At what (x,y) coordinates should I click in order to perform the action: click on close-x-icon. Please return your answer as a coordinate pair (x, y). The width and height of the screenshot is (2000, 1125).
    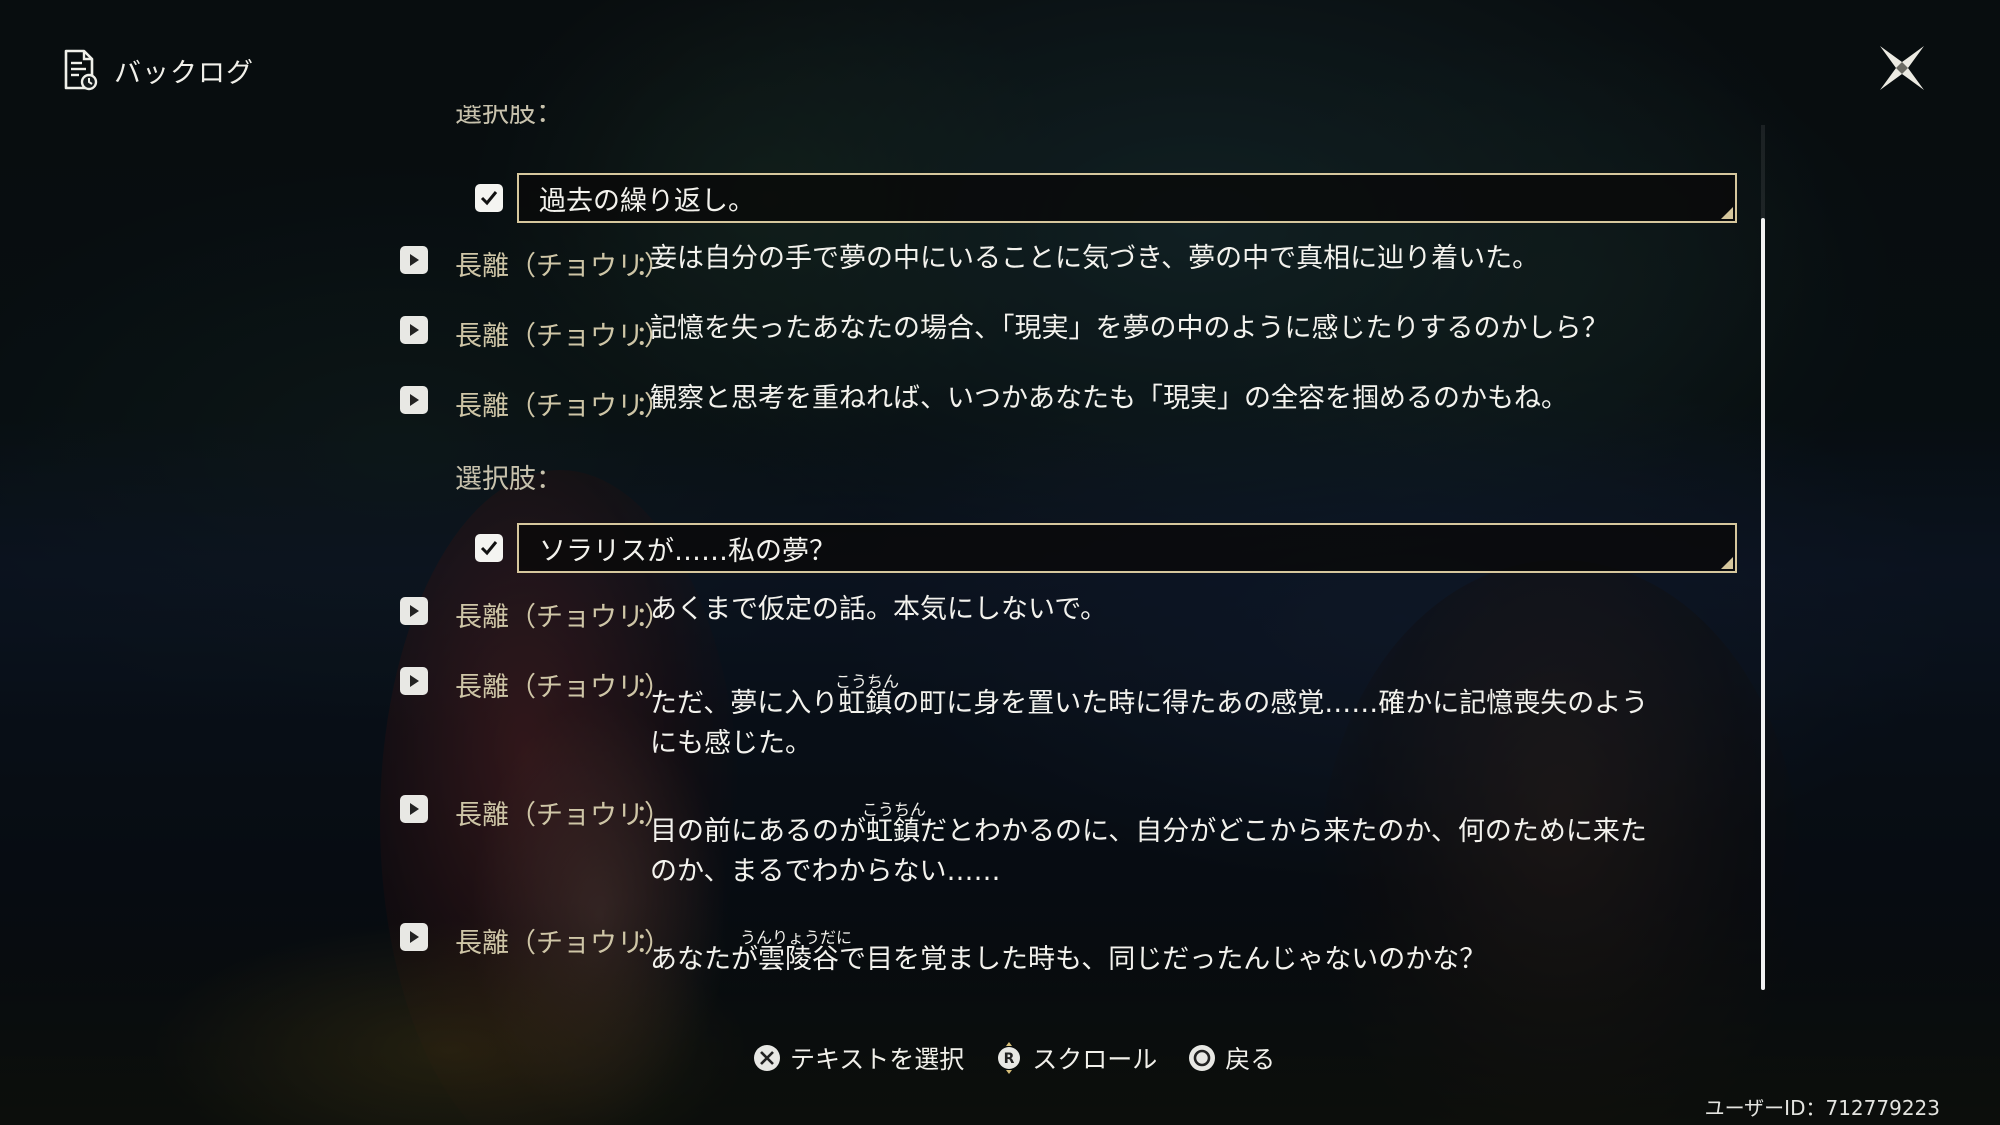
    Looking at the image, I should click on (1902, 68).